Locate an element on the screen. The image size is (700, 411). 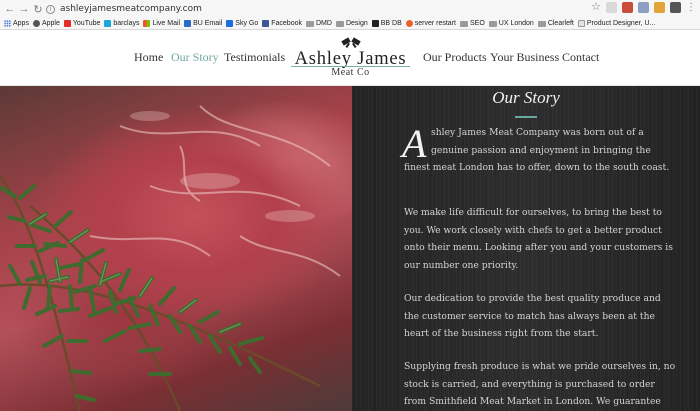
title-underline is located at coordinates (526, 117).